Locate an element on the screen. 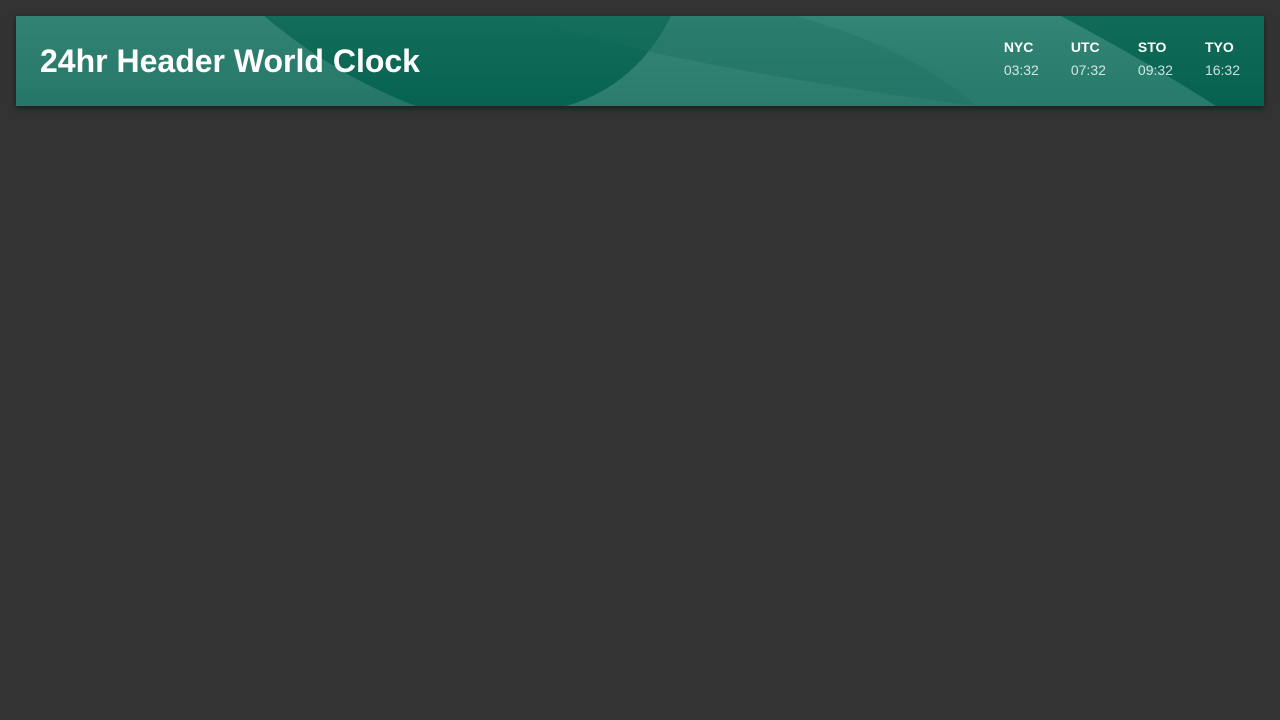 The image size is (1280, 720). clock-utc: UTC 07:32 is located at coordinates (1088, 58).